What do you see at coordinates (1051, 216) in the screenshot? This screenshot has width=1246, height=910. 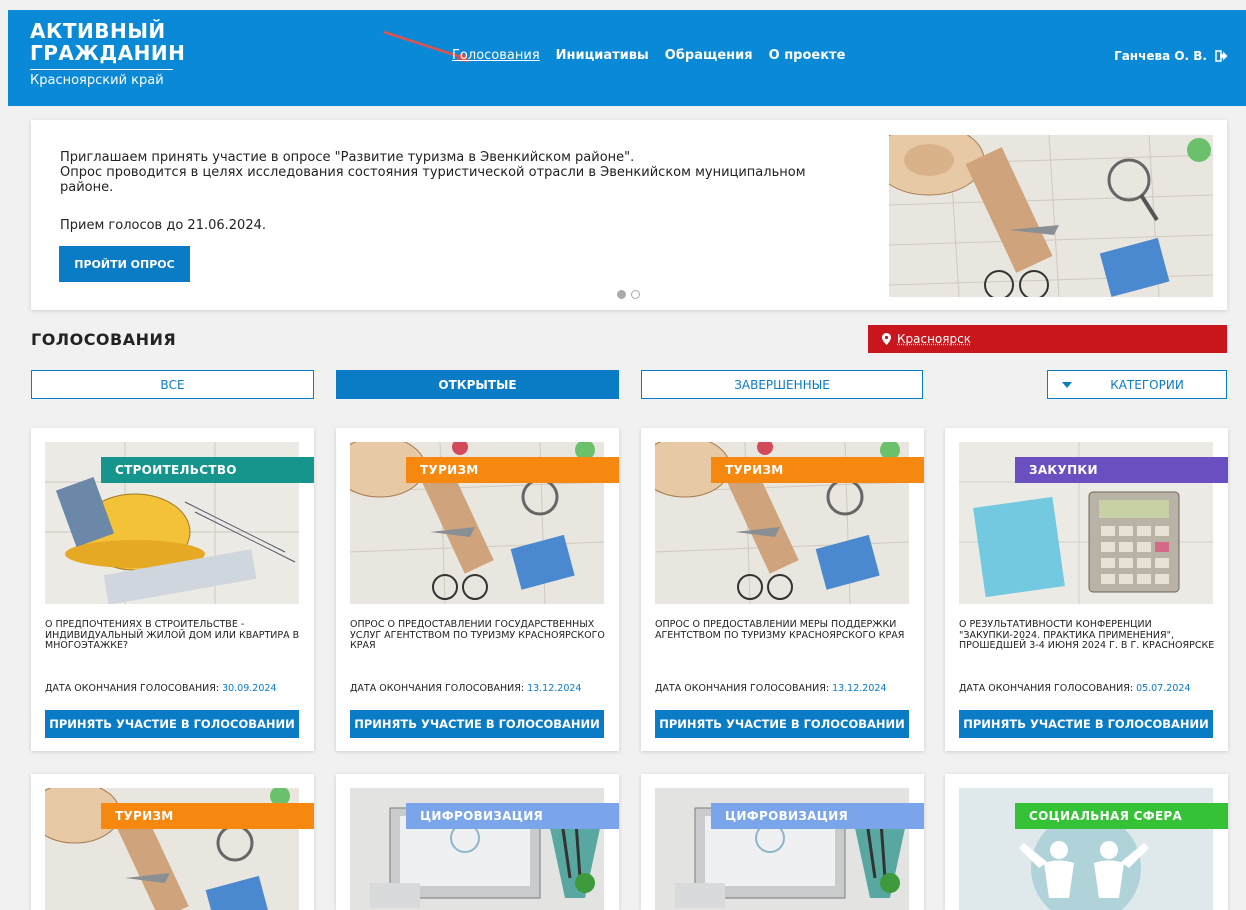 I see `banner-image` at bounding box center [1051, 216].